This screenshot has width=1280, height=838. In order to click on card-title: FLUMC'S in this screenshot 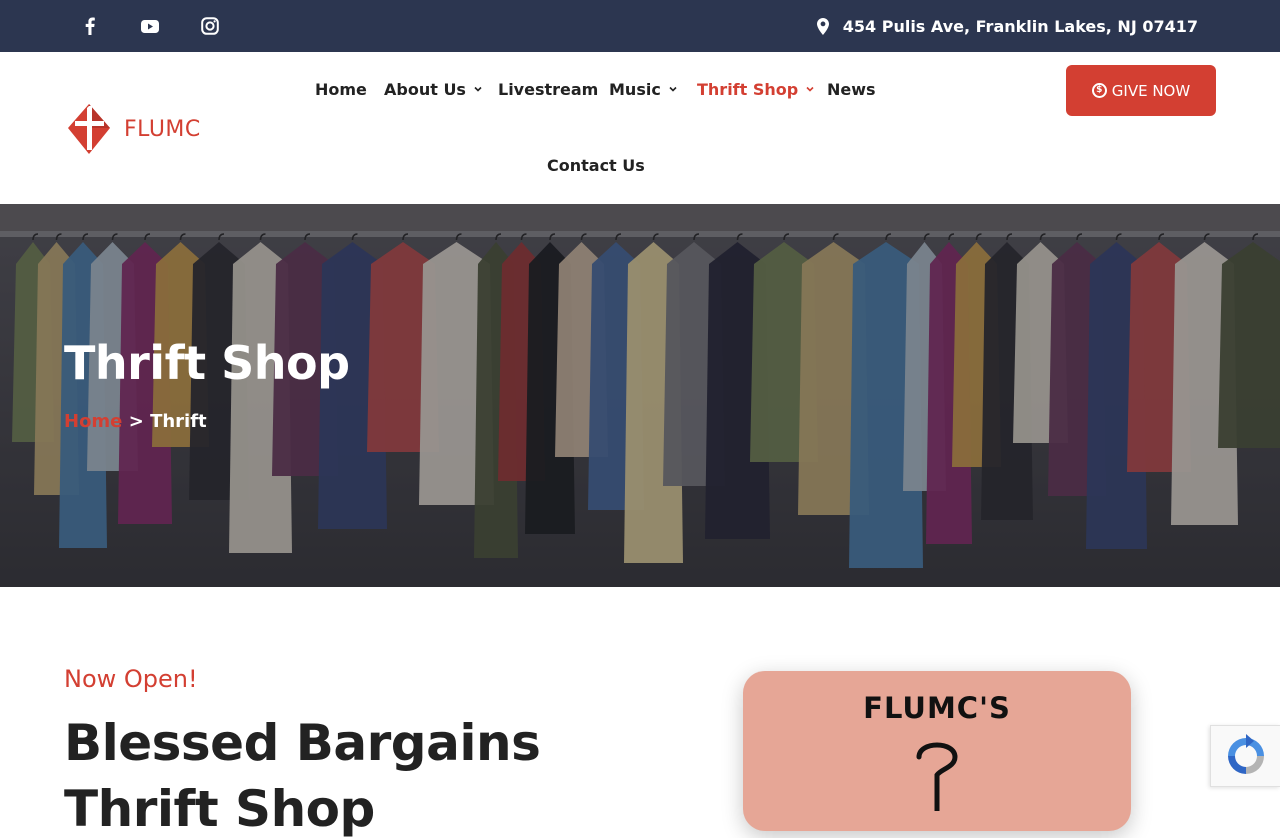, I will do `click(937, 708)`.